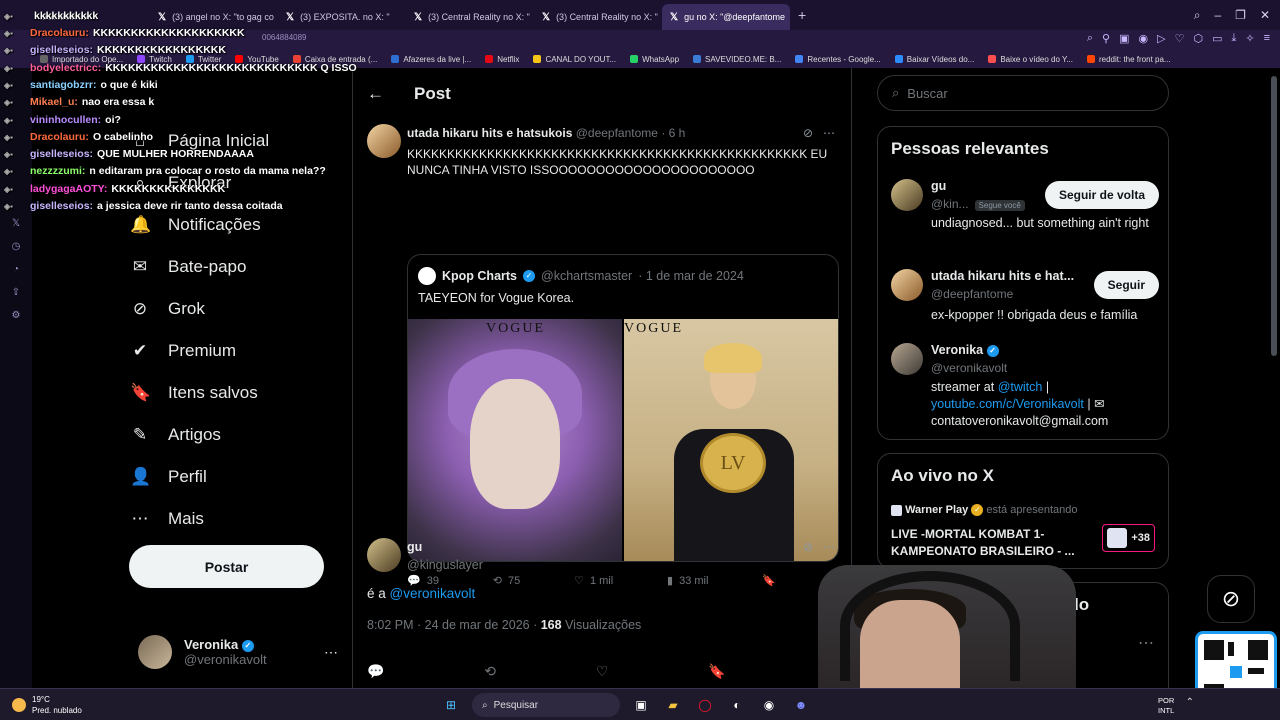  Describe the element at coordinates (47, 705) in the screenshot. I see `weather-widget: 19°C Pred. nublado` at that location.